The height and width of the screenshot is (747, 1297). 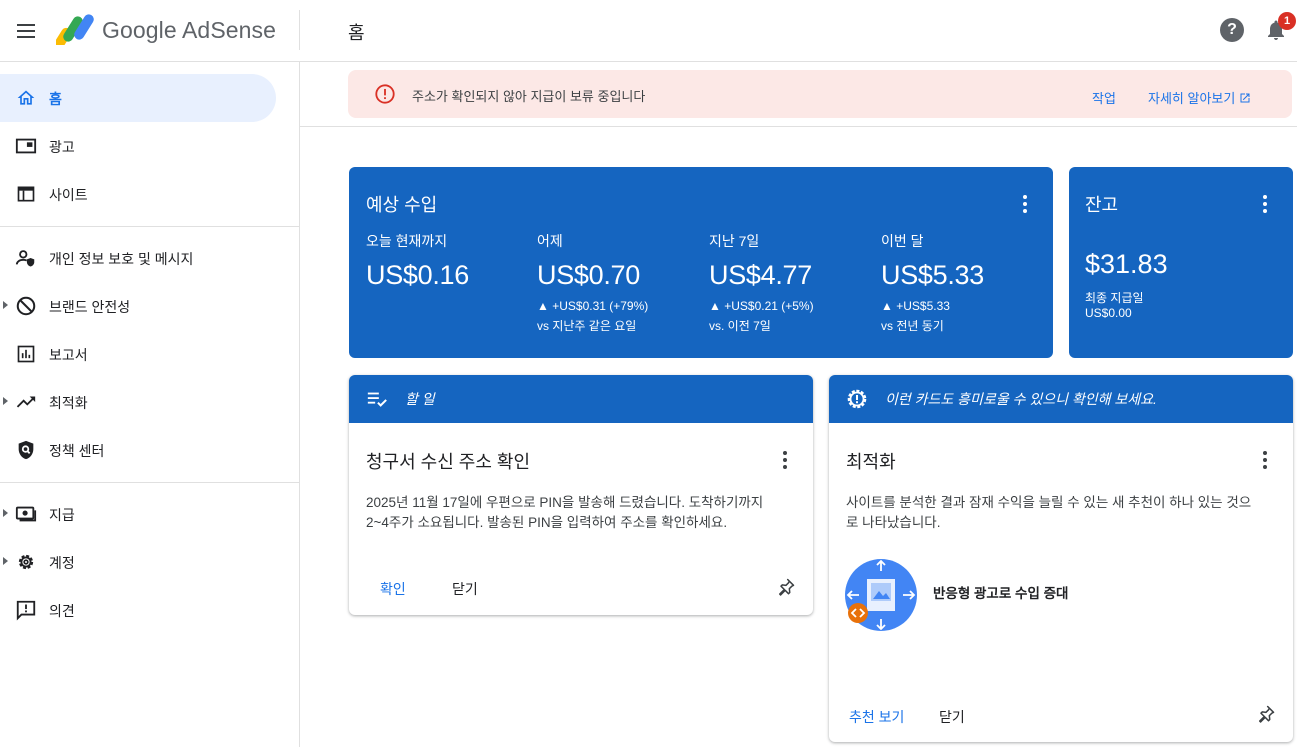 What do you see at coordinates (121, 259) in the screenshot?
I see `sidebar-item-label: 개인 정보 보호 및 메시지` at bounding box center [121, 259].